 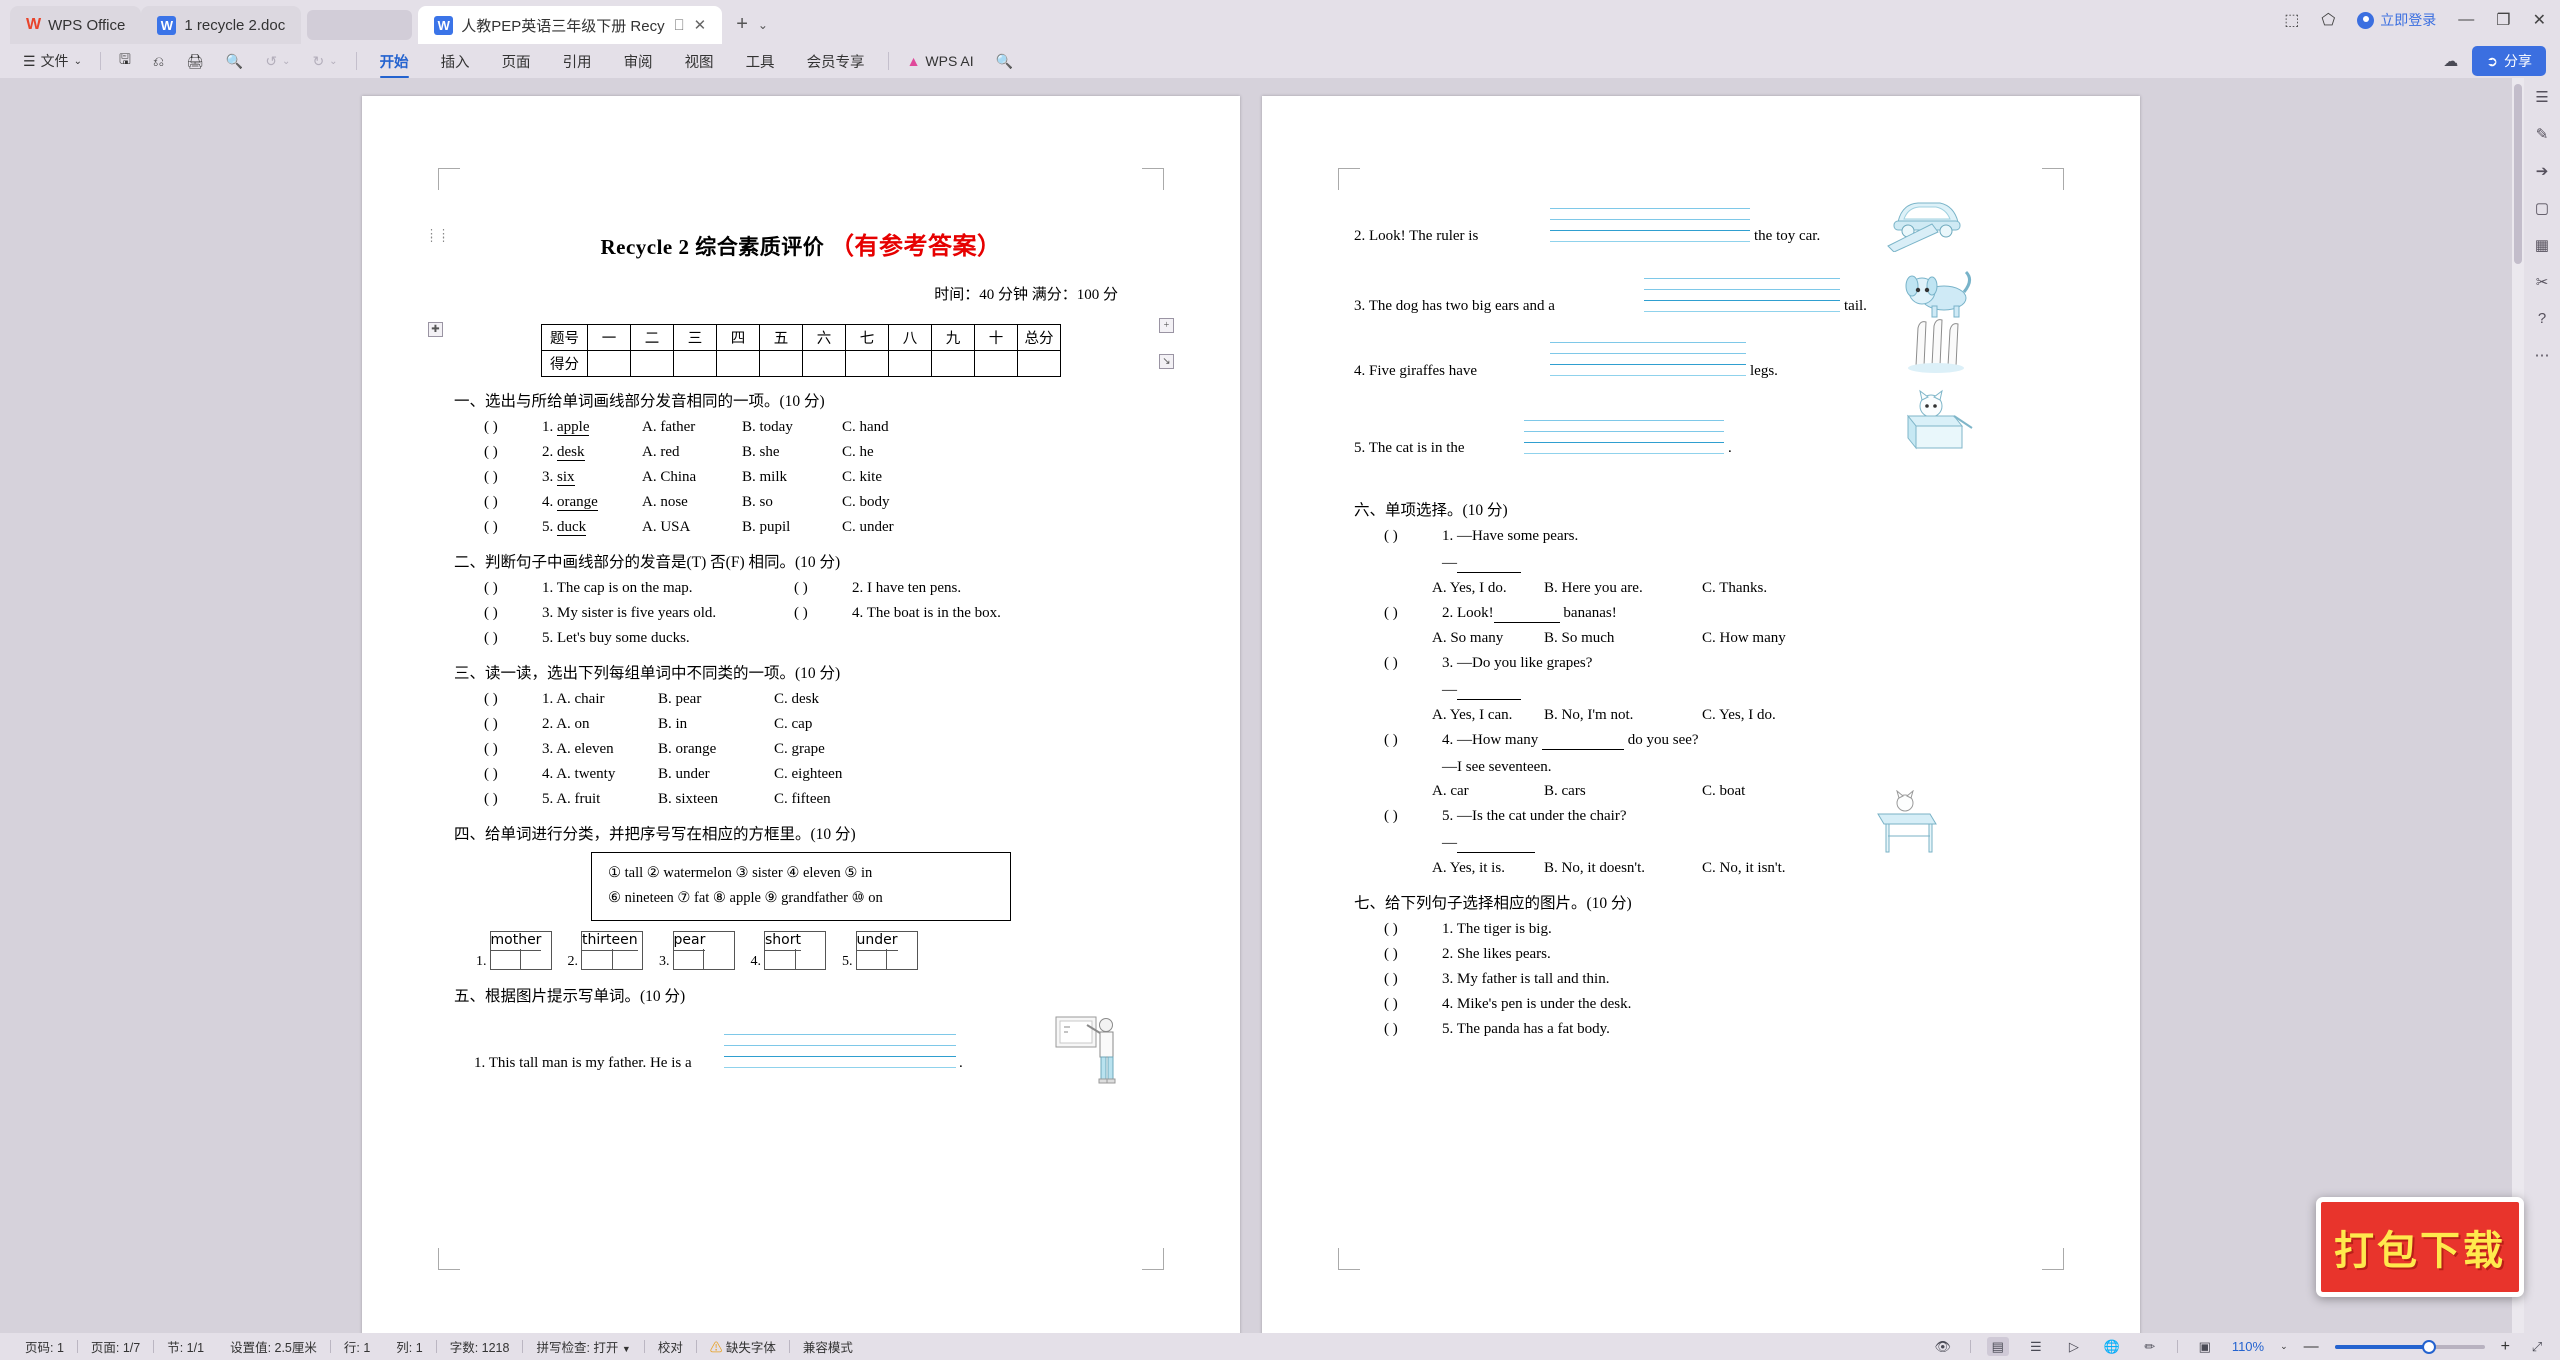 I want to click on cloud-save-icon: ⎌, so click(x=158, y=61).